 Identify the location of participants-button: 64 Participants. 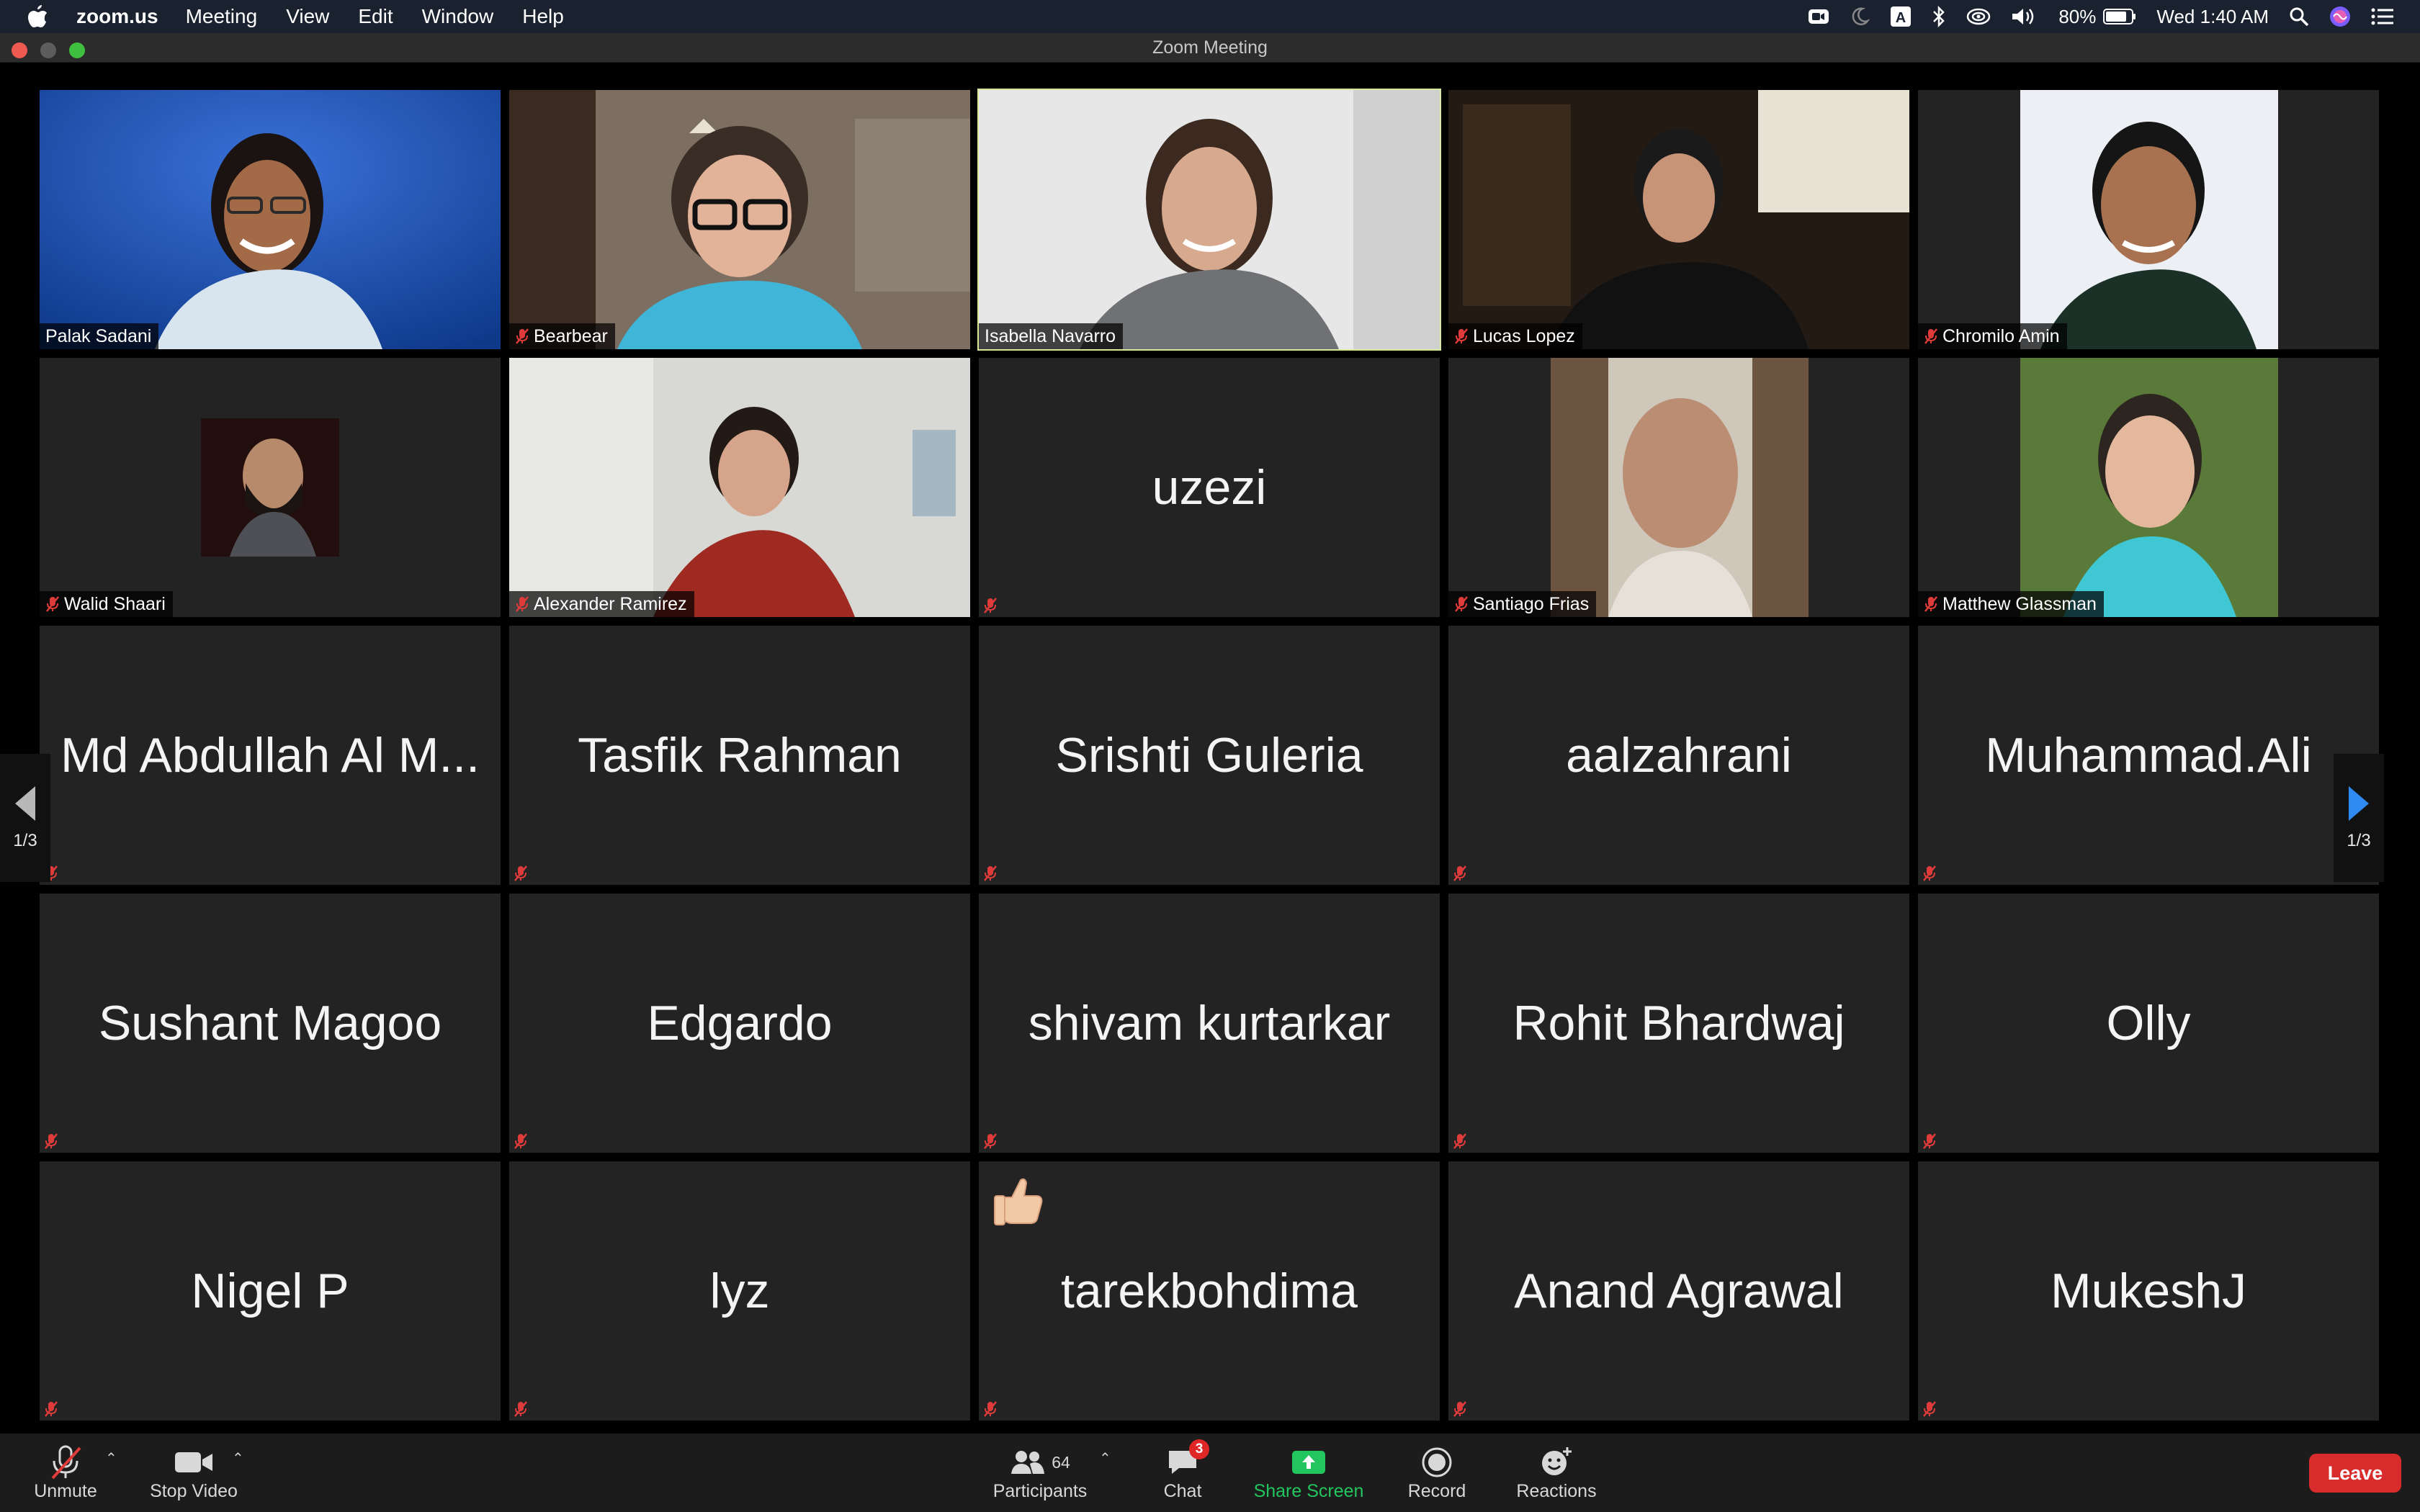
(1040, 1473).